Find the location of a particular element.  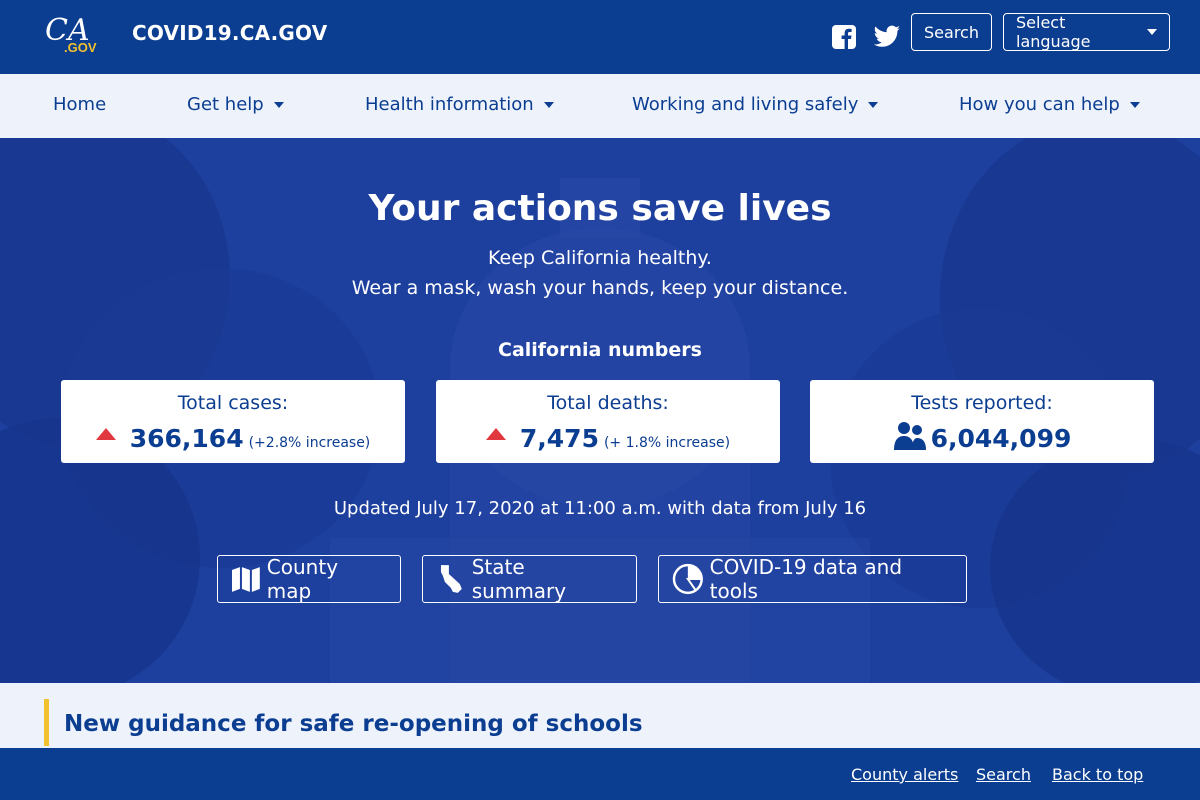

nav-item-label: Health information is located at coordinates (449, 104).